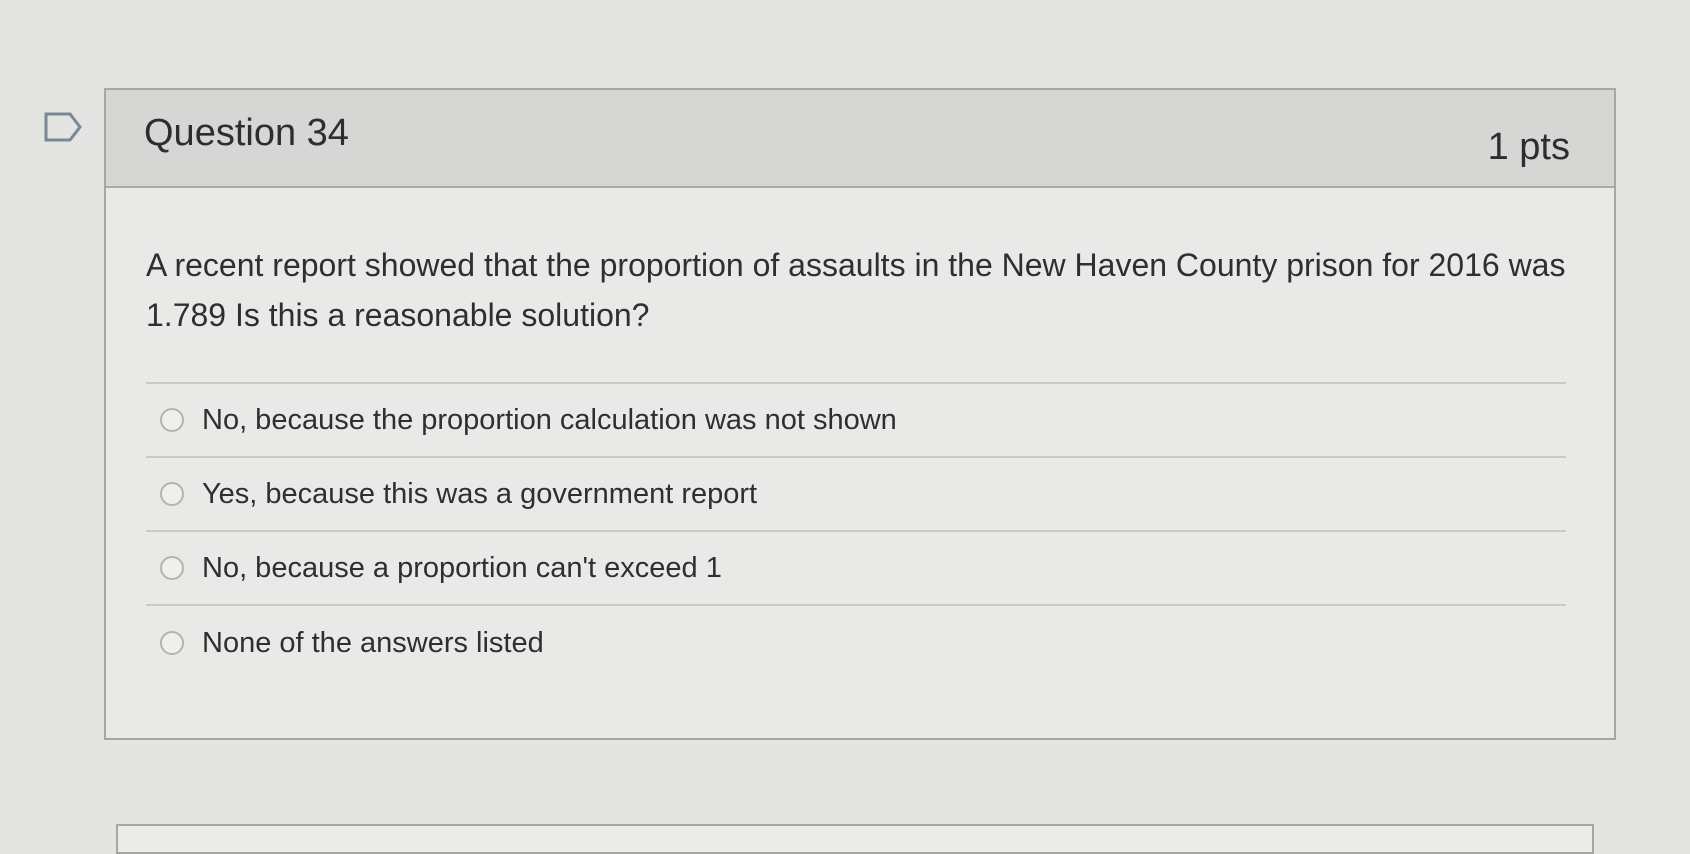 The height and width of the screenshot is (854, 1690). What do you see at coordinates (856, 643) in the screenshot?
I see `answer-option-4: None of the answers listed` at bounding box center [856, 643].